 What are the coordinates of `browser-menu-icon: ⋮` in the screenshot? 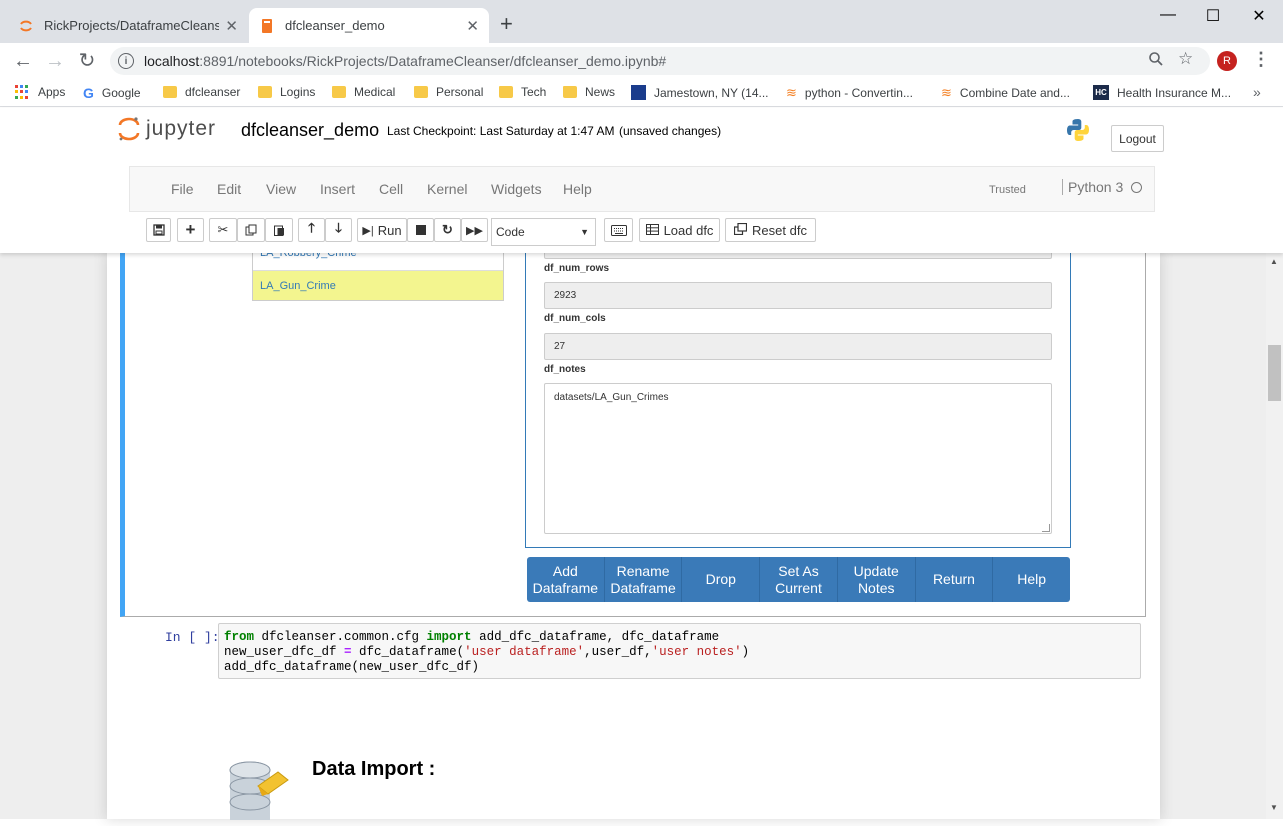 It's located at (1261, 59).